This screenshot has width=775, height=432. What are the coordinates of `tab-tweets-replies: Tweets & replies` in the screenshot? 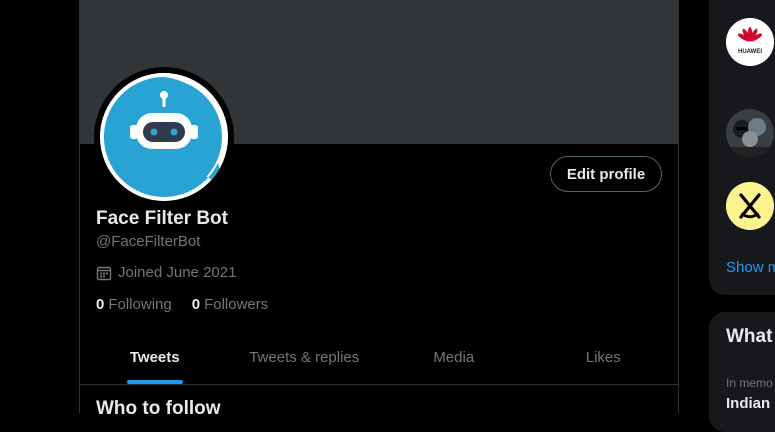 It's located at (305, 357).